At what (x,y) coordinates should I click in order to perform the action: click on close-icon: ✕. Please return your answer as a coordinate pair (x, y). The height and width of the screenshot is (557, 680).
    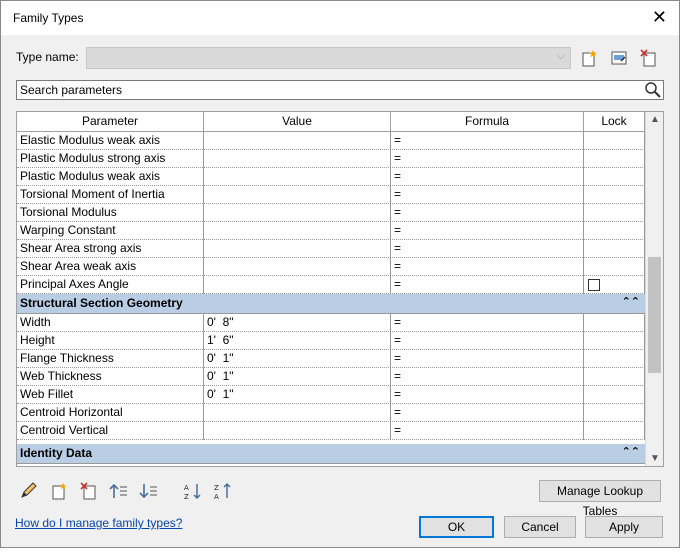
    Looking at the image, I should click on (659, 17).